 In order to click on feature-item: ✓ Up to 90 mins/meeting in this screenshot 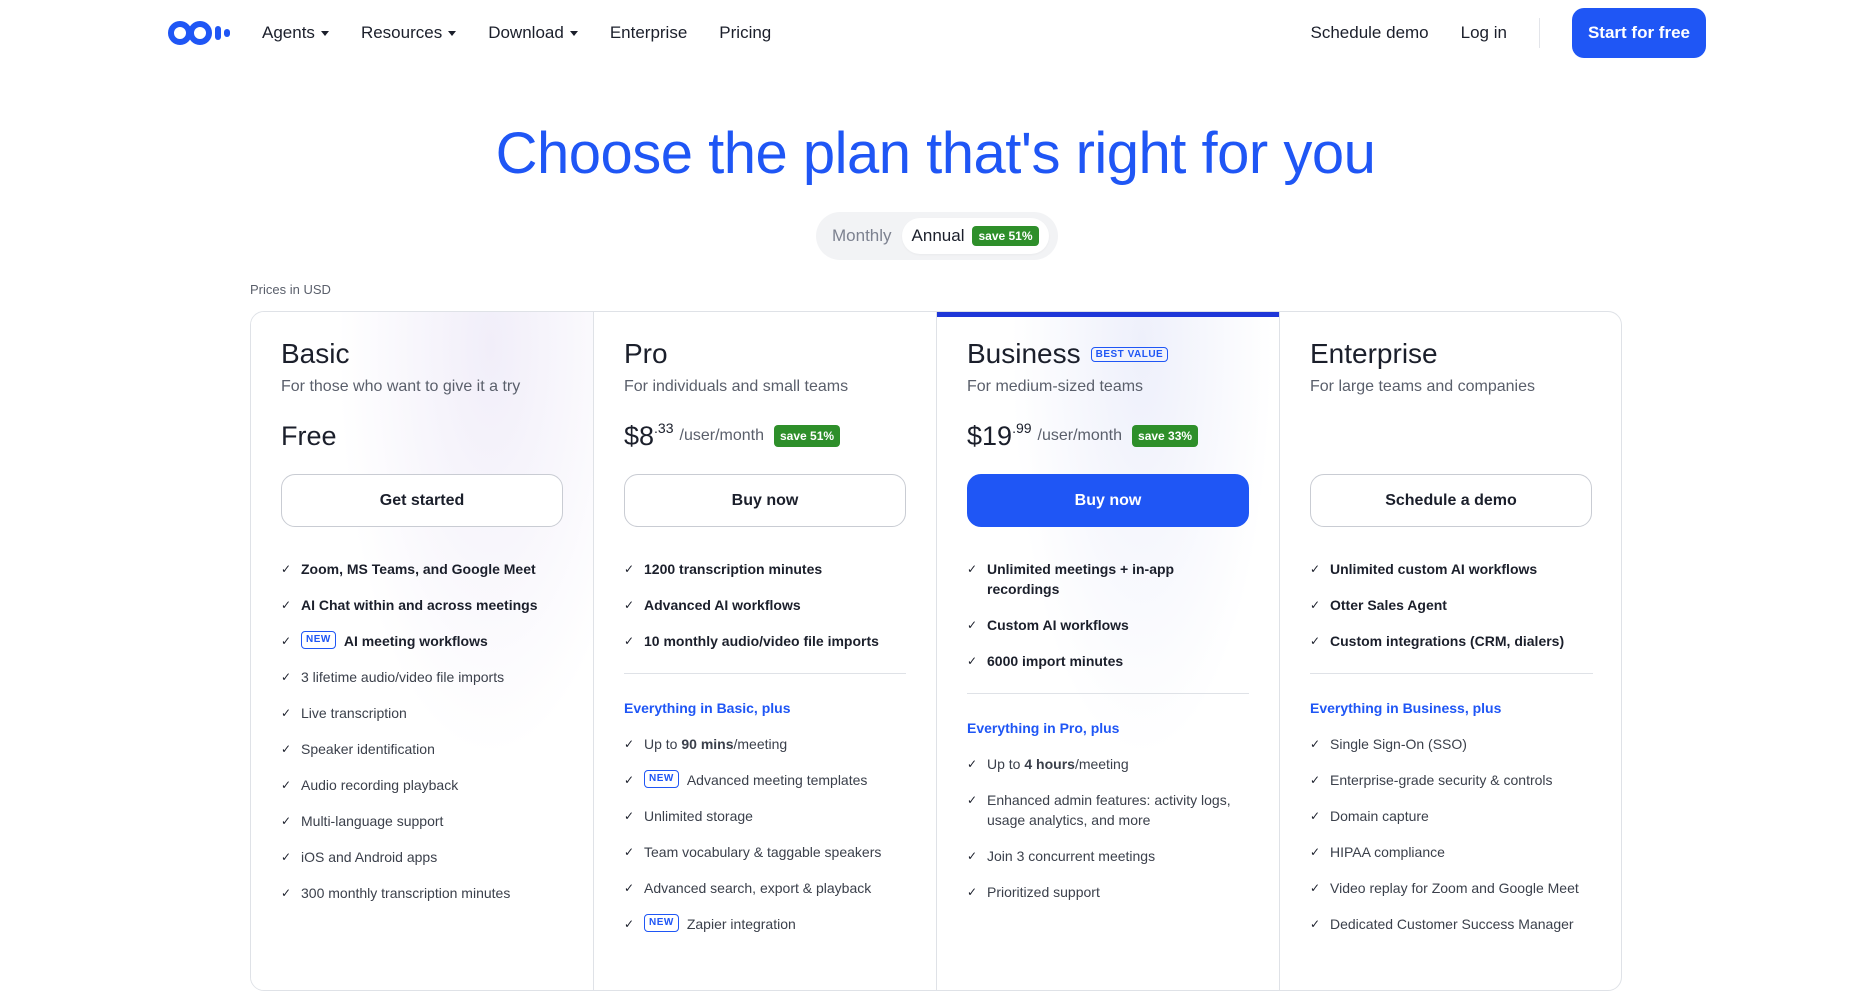, I will do `click(765, 744)`.